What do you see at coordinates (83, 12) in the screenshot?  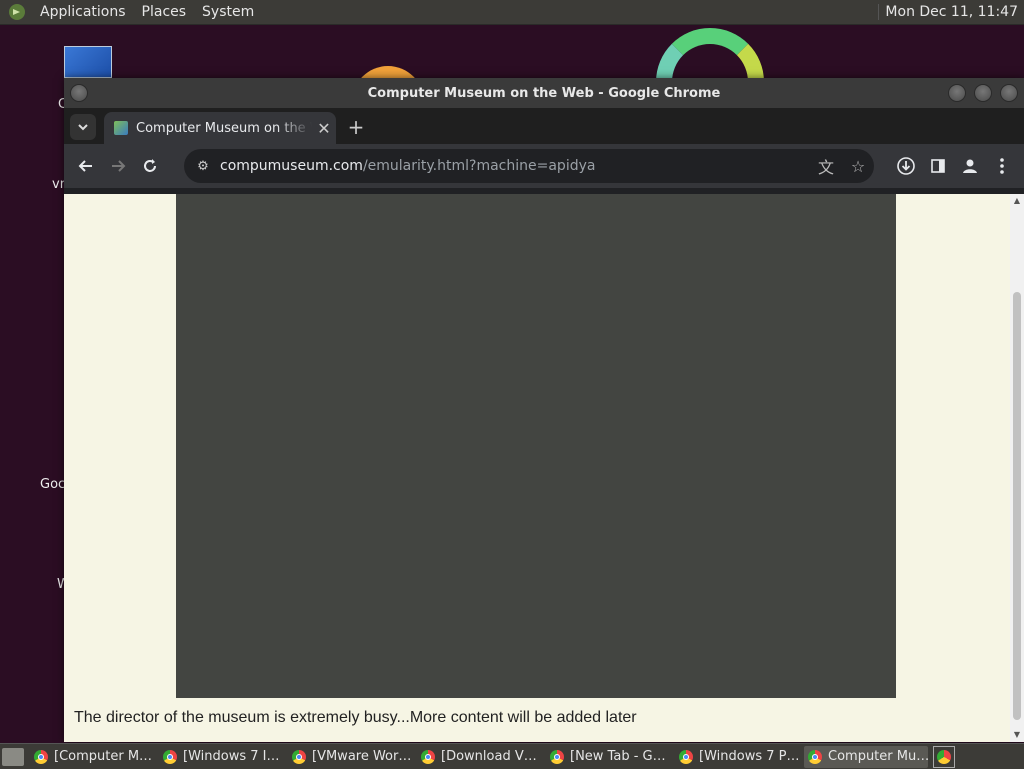 I see `menu-applications: Applications` at bounding box center [83, 12].